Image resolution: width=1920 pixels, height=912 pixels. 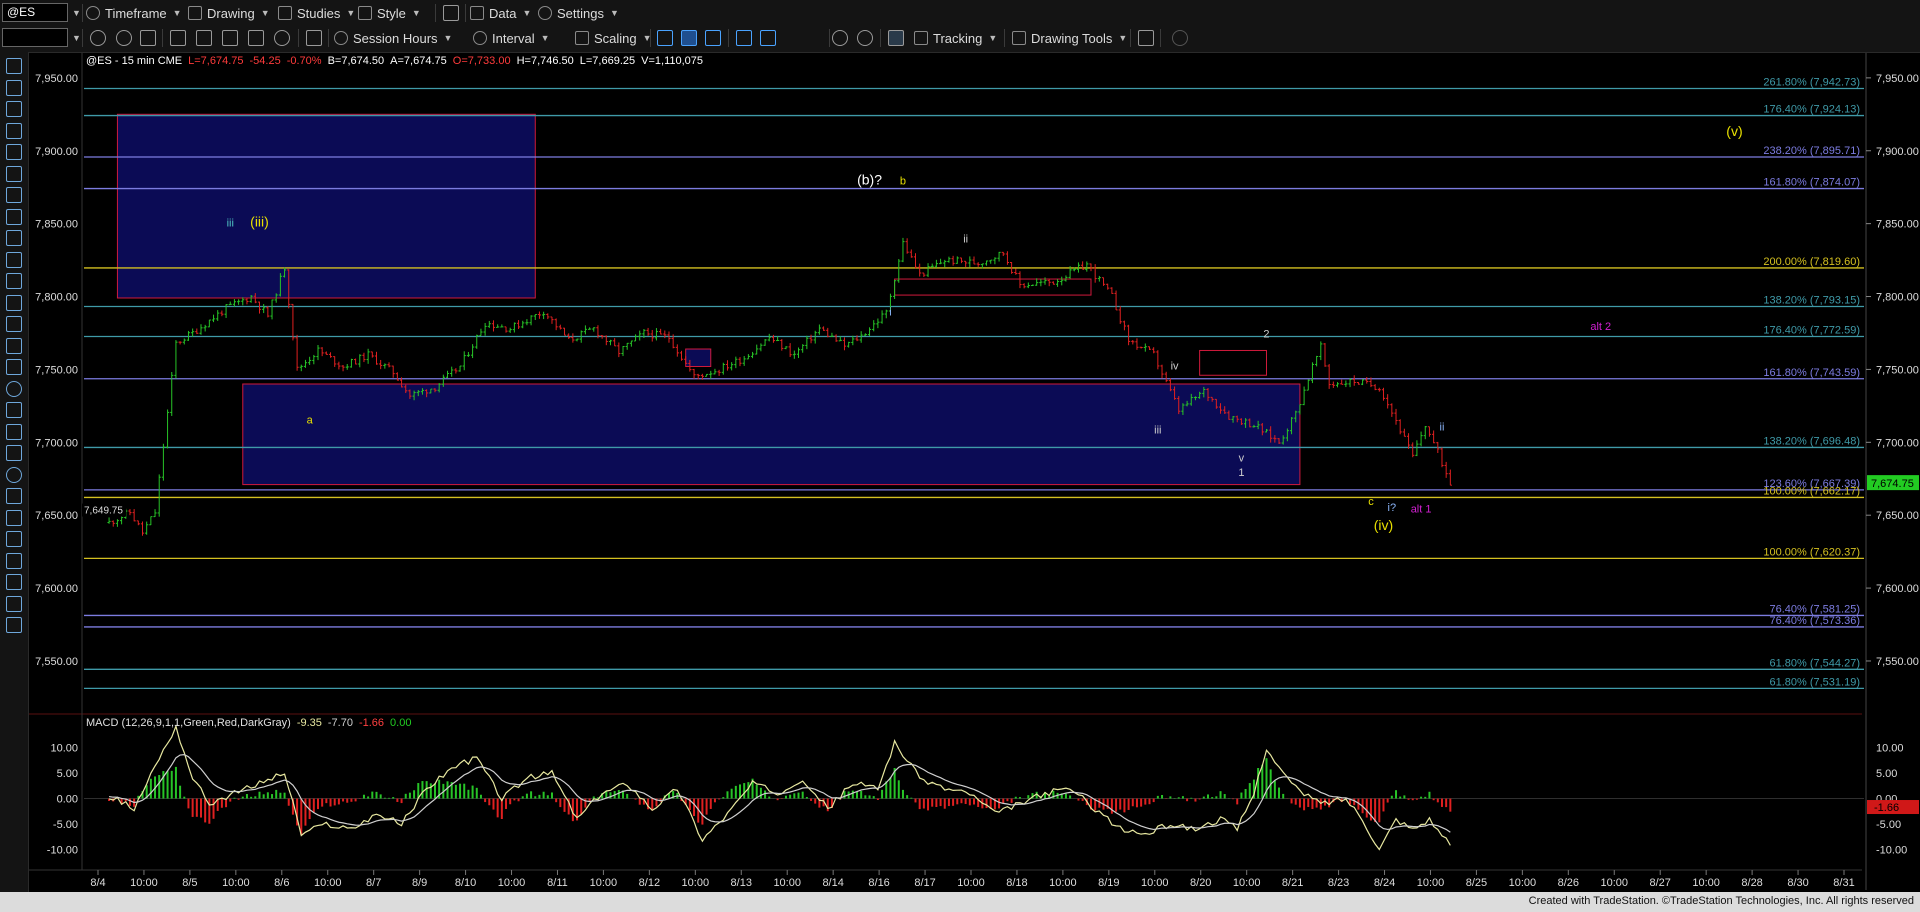 What do you see at coordinates (896, 38) in the screenshot?
I see `grid-icon` at bounding box center [896, 38].